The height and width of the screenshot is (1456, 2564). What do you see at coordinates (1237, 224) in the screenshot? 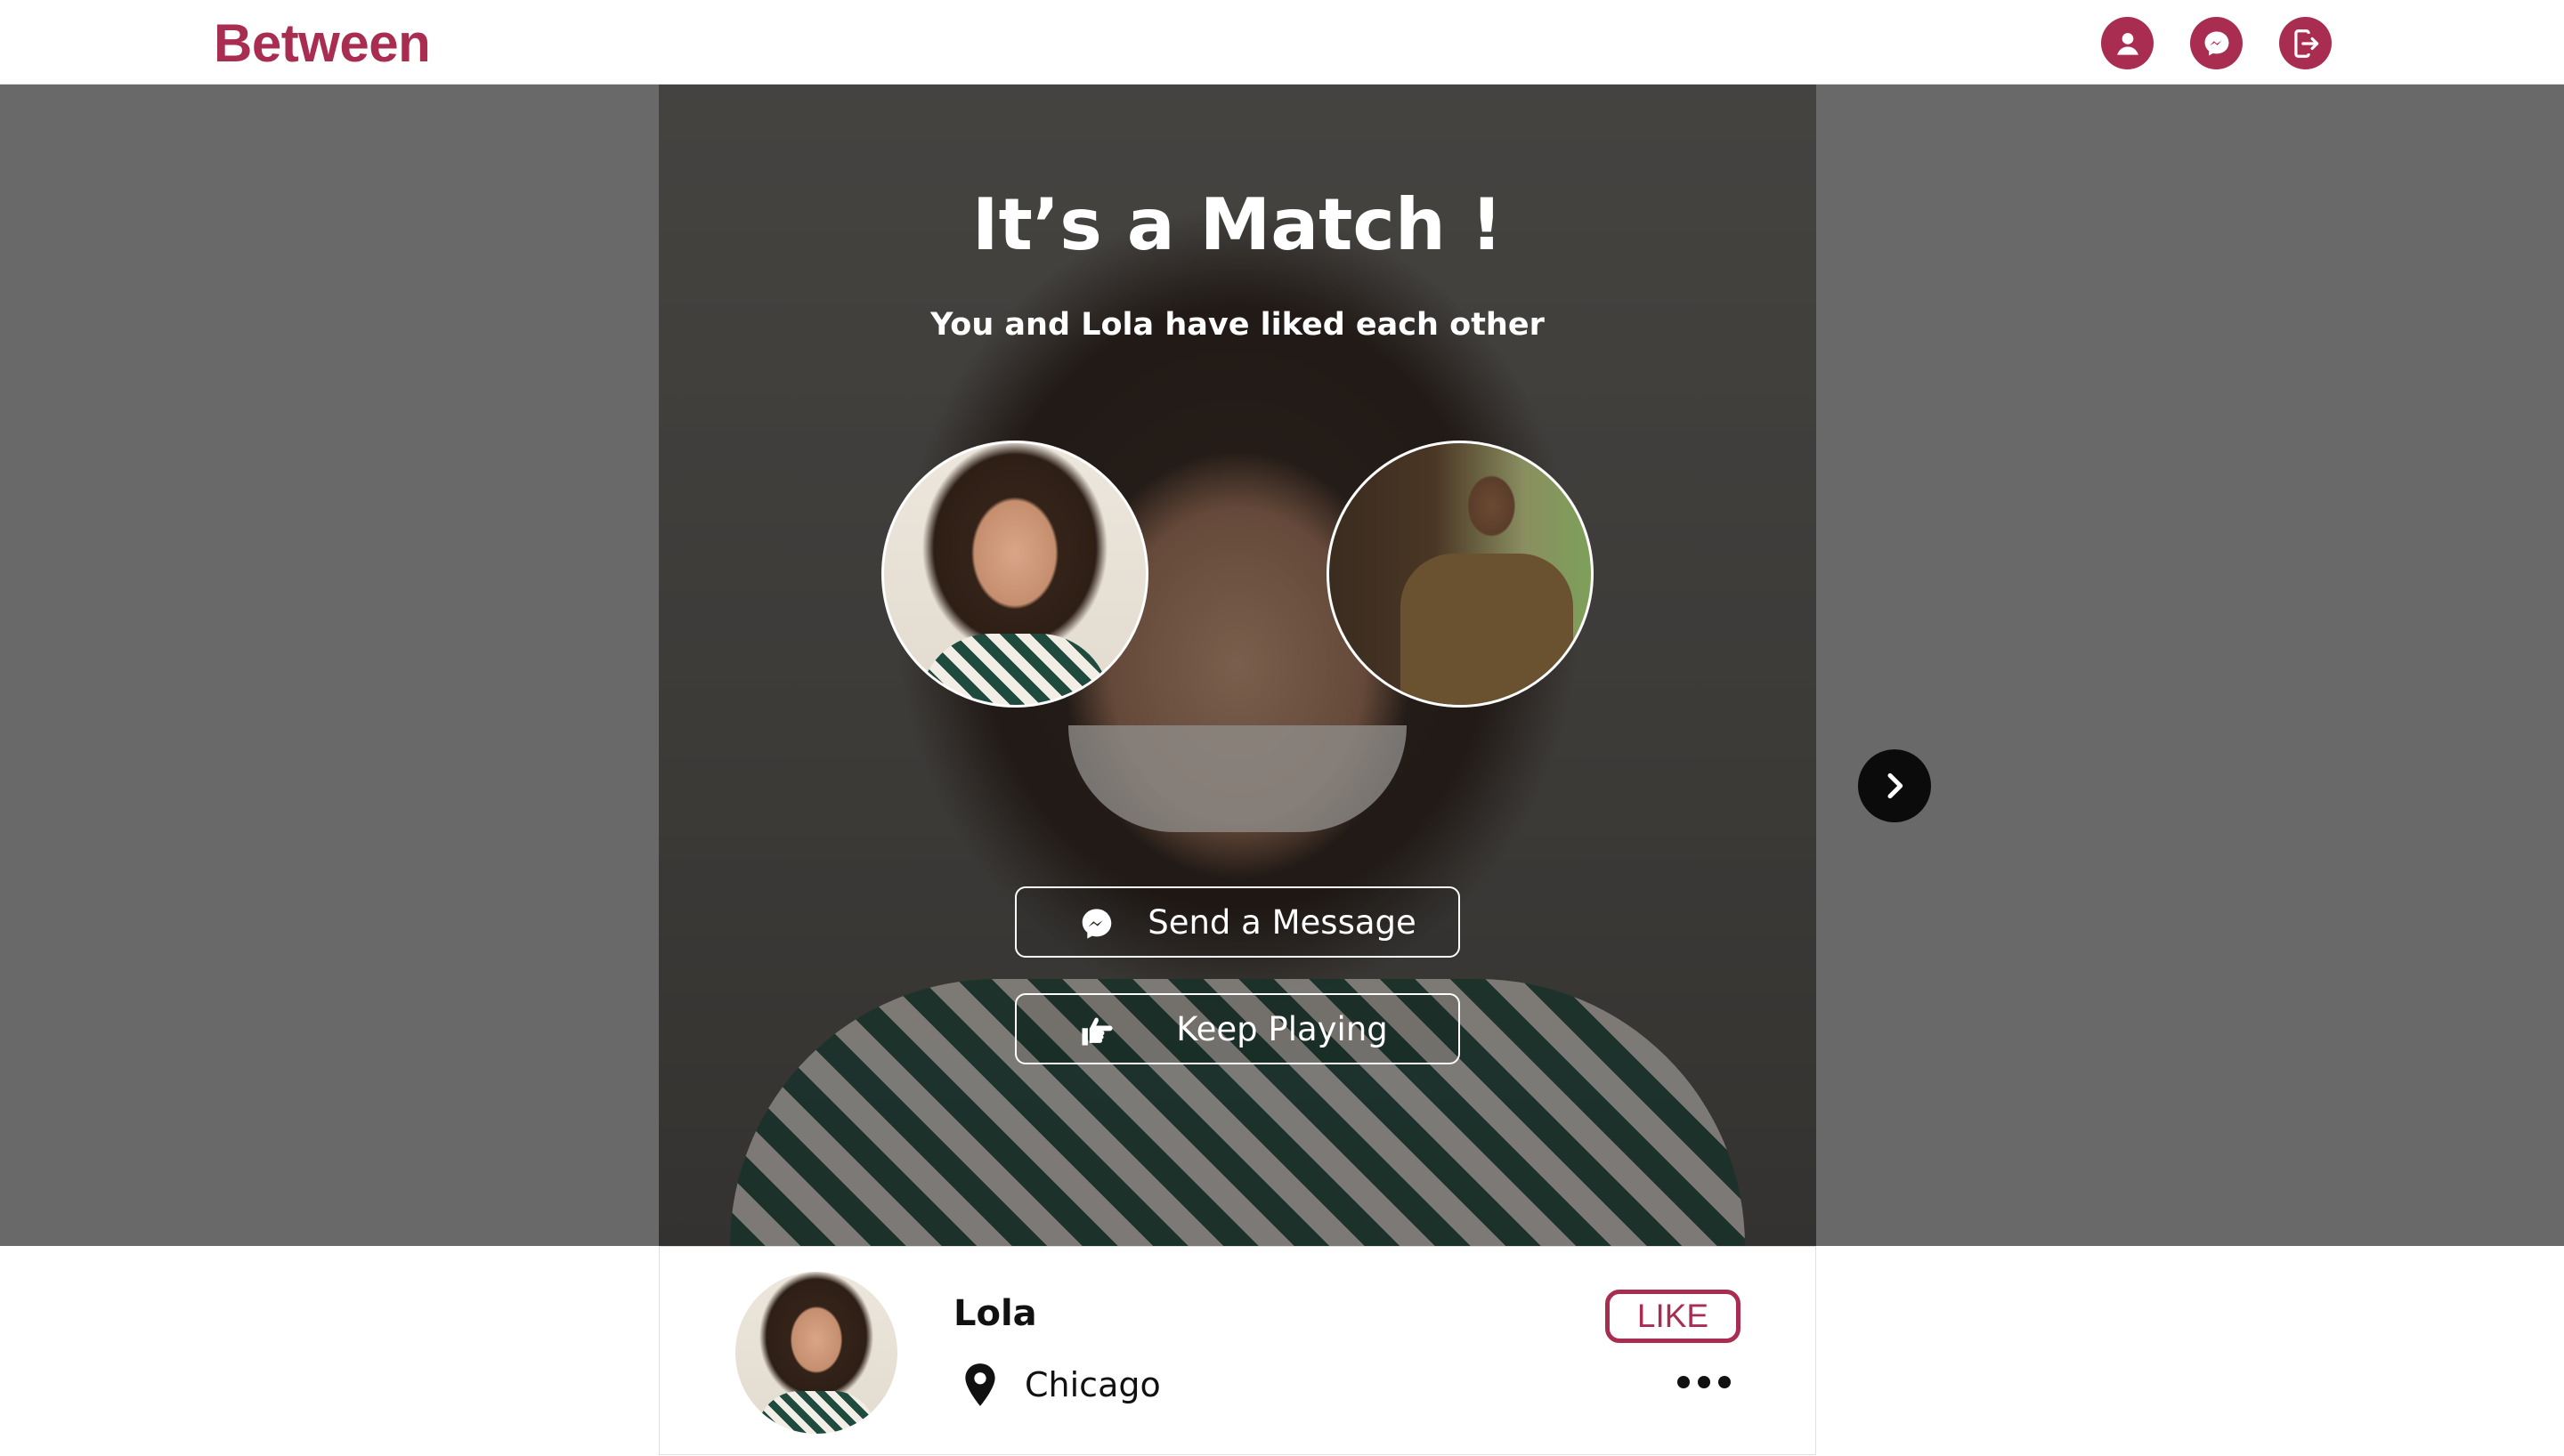
I see `match-title: It’s a Match !` at bounding box center [1237, 224].